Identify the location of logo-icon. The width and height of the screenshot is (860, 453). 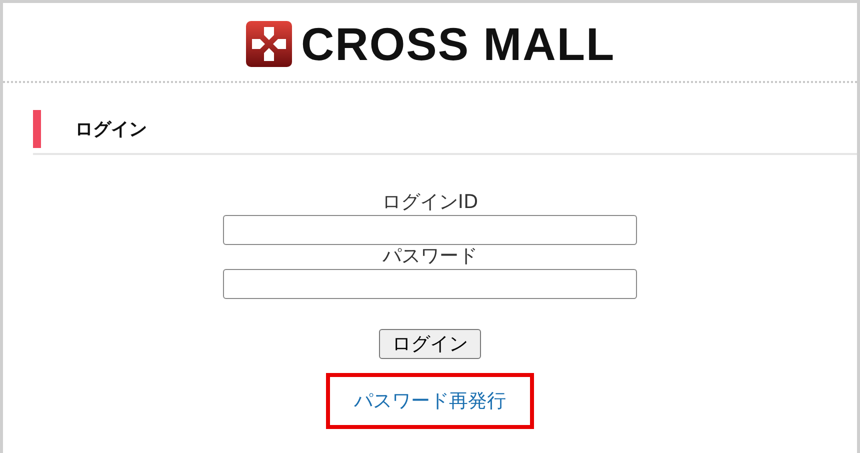
(268, 44).